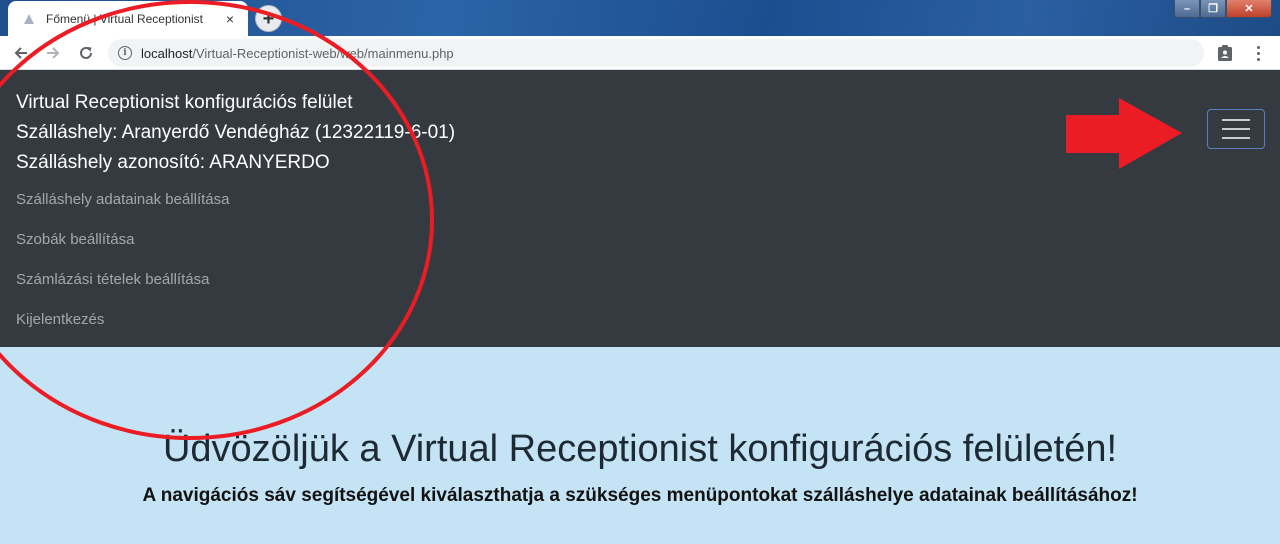 This screenshot has width=1280, height=544. I want to click on forward-arrow-icon, so click(53, 53).